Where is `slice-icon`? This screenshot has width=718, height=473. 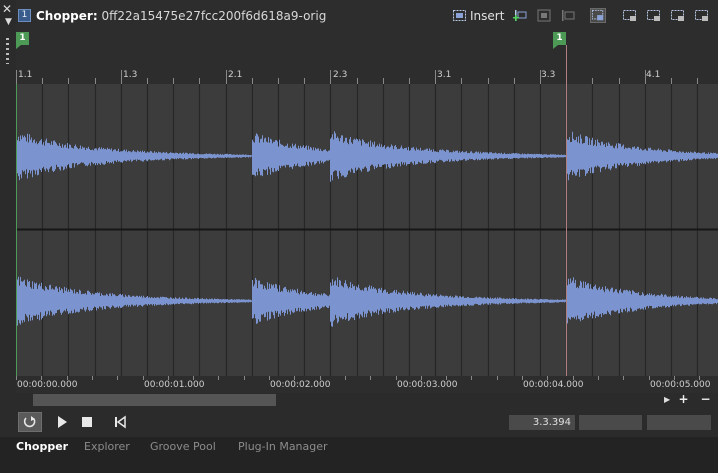 slice-icon is located at coordinates (678, 15).